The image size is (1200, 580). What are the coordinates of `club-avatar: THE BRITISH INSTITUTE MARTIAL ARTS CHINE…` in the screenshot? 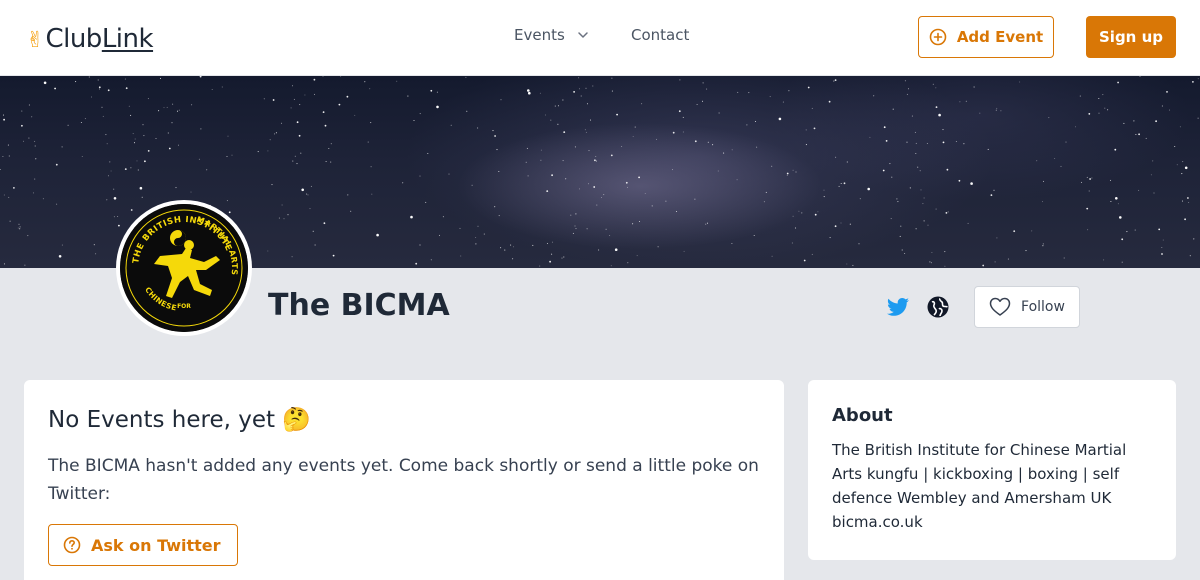 It's located at (184, 268).